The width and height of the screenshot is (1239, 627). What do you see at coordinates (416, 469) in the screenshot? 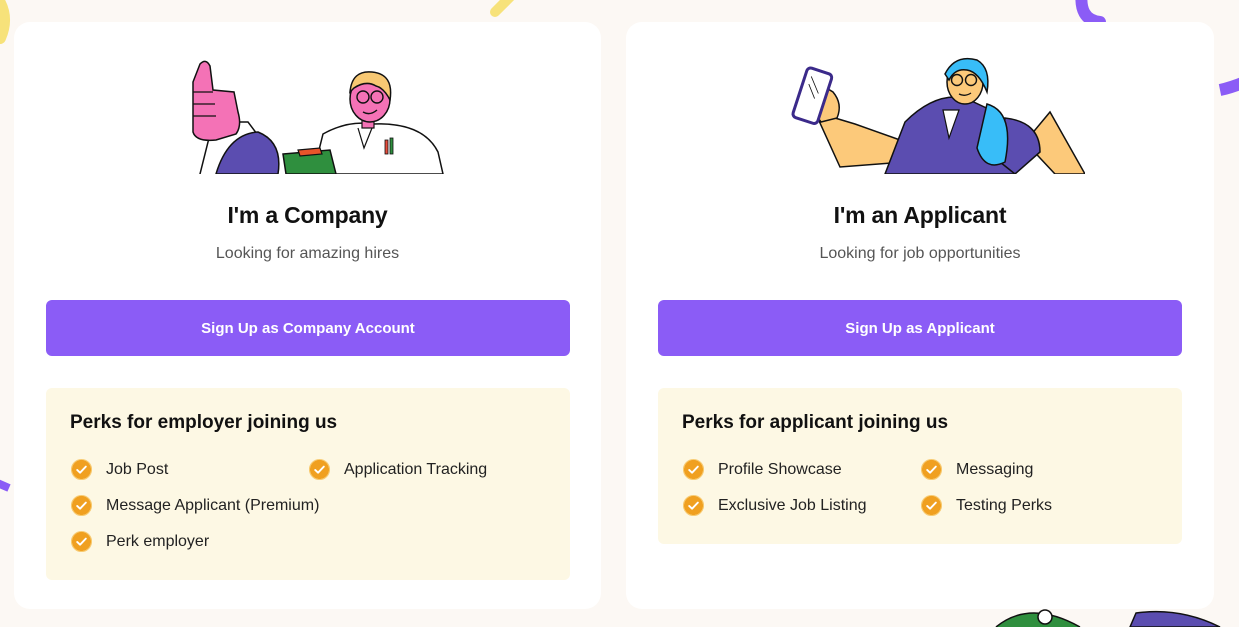
I see `perk-label: Application Tracking` at bounding box center [416, 469].